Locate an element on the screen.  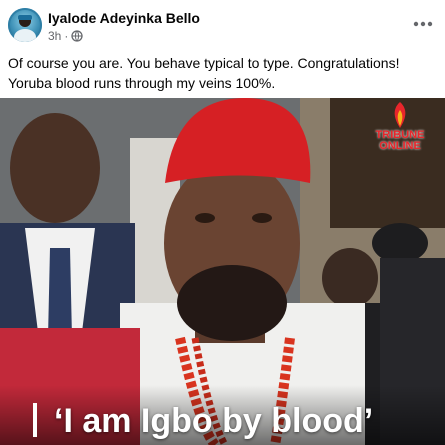
author-name: Iyalode Adeyinka Bello is located at coordinates (124, 18).